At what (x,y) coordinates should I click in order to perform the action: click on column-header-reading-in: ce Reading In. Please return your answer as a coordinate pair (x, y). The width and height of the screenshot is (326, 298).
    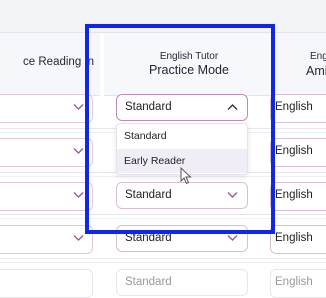
    Looking at the image, I should click on (50, 64).